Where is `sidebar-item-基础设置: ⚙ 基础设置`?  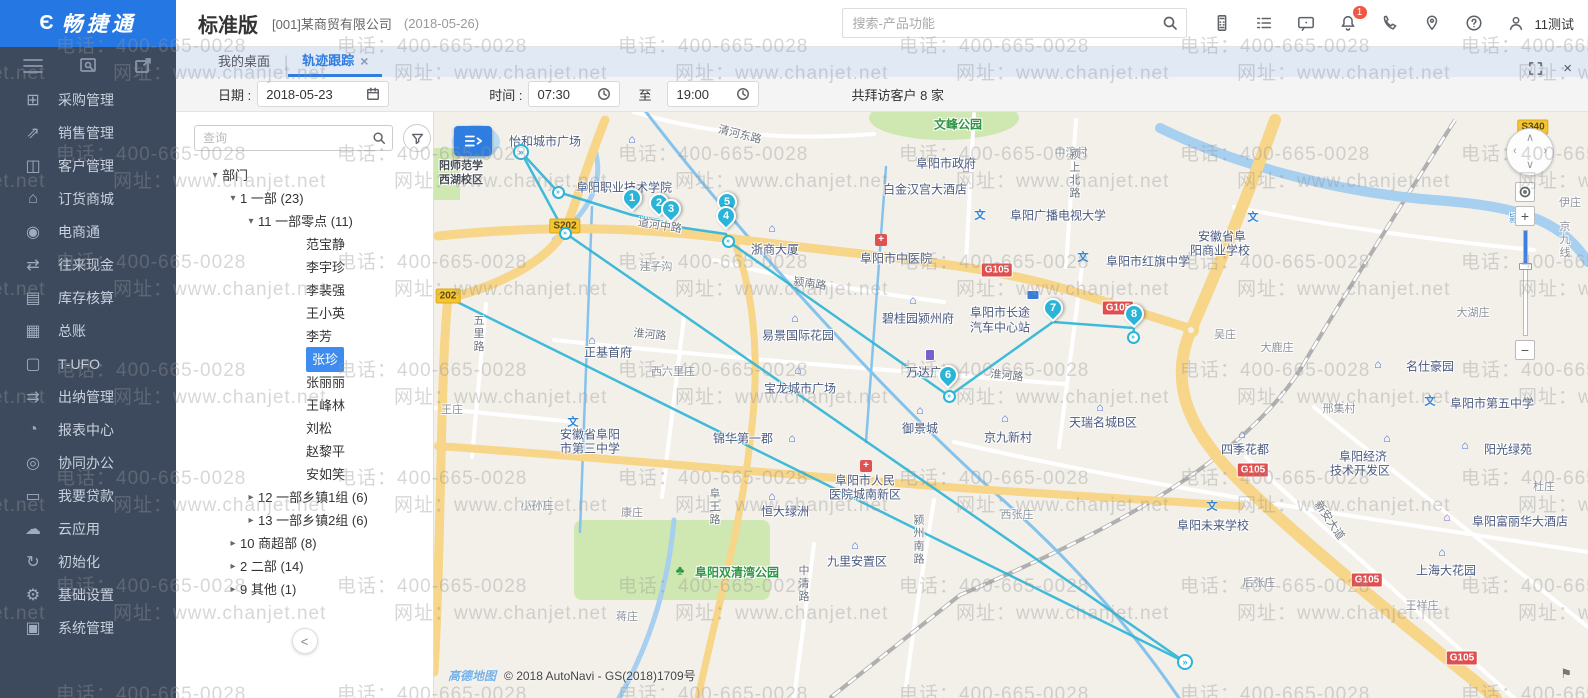 sidebar-item-基础设置: ⚙ 基础设置 is located at coordinates (88, 594).